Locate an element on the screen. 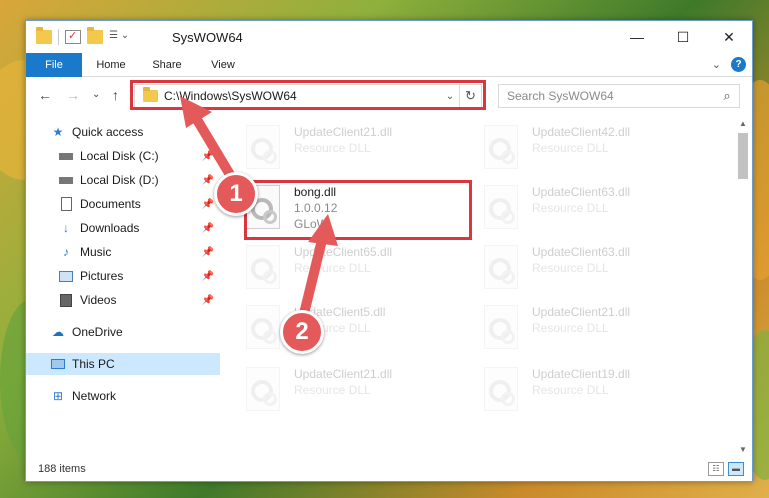 The image size is (769, 498). sidebar-item-onedrive: ☁ OneDrive is located at coordinates (123, 332).